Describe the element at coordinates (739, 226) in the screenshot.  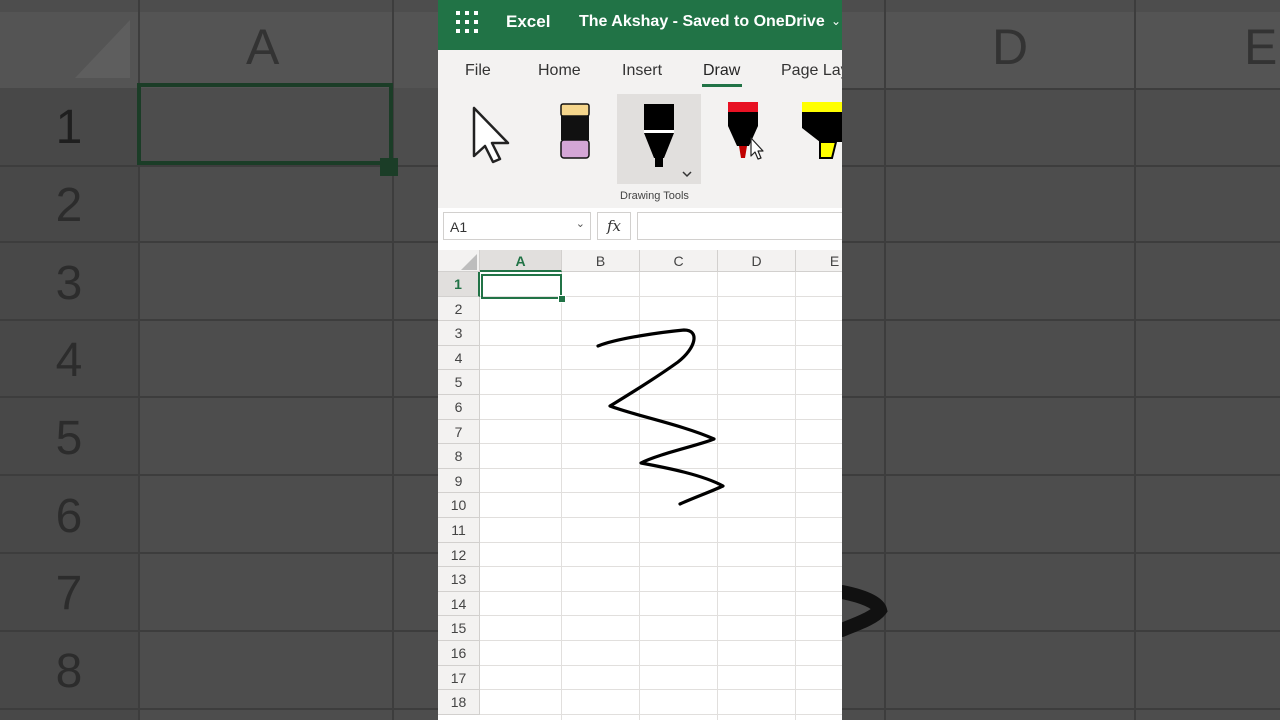
I see `formula-input` at that location.